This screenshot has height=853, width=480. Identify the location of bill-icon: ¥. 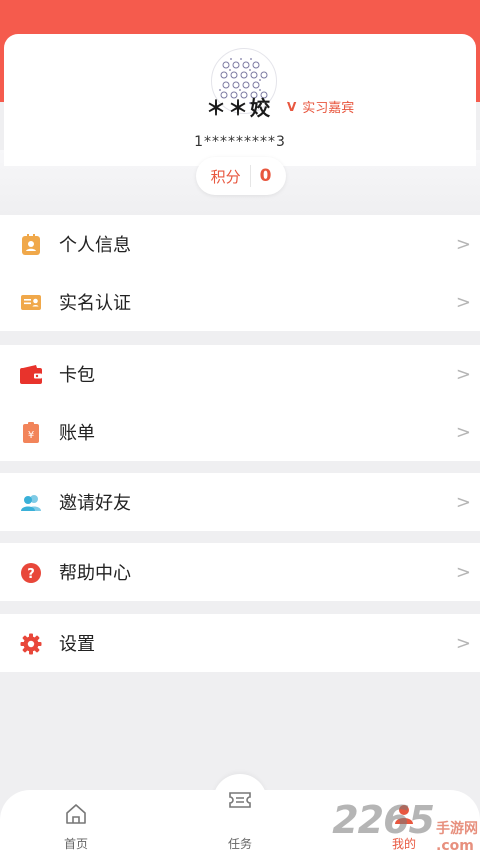
(31, 433).